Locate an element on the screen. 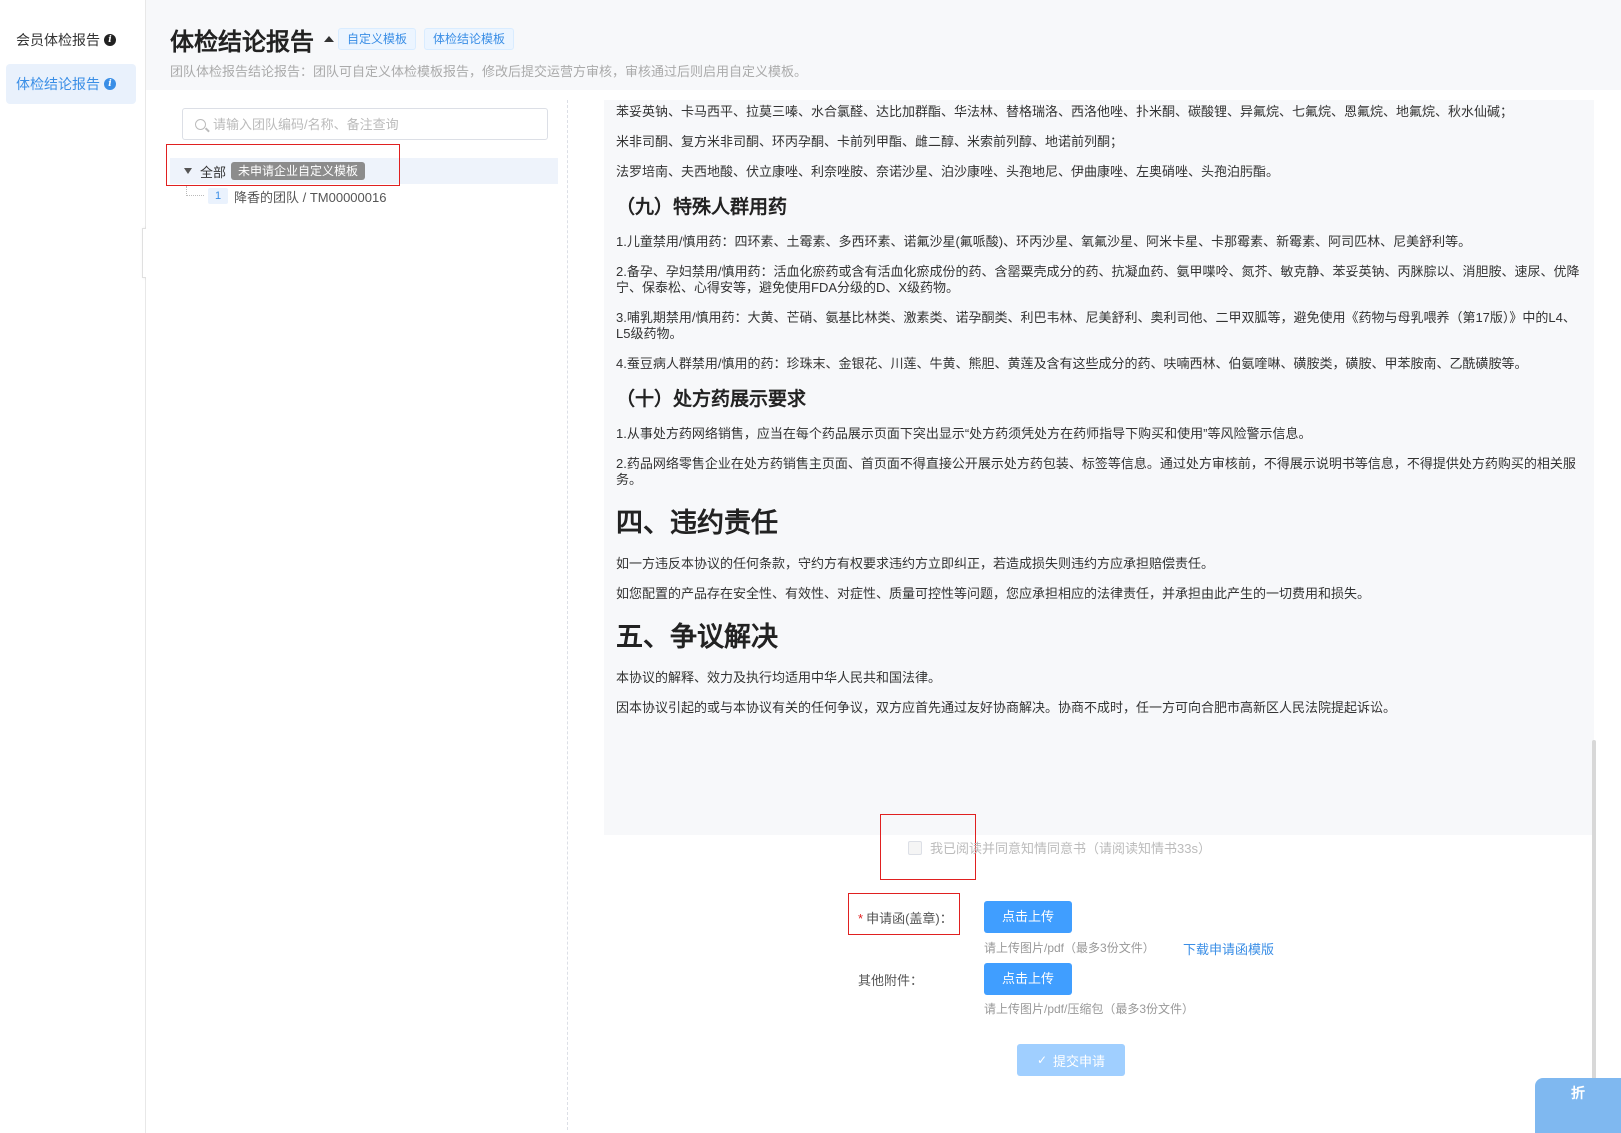  nav-item-label: 会员体检报告 is located at coordinates (58, 40).